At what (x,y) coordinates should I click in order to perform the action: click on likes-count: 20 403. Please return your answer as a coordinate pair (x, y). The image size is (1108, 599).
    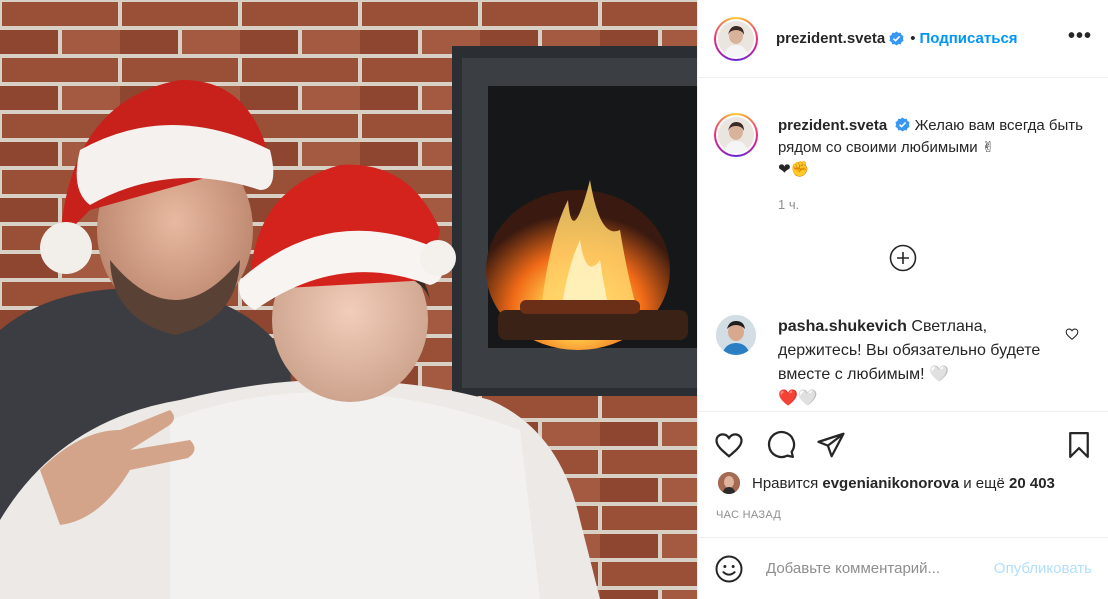
    Looking at the image, I should click on (1032, 483).